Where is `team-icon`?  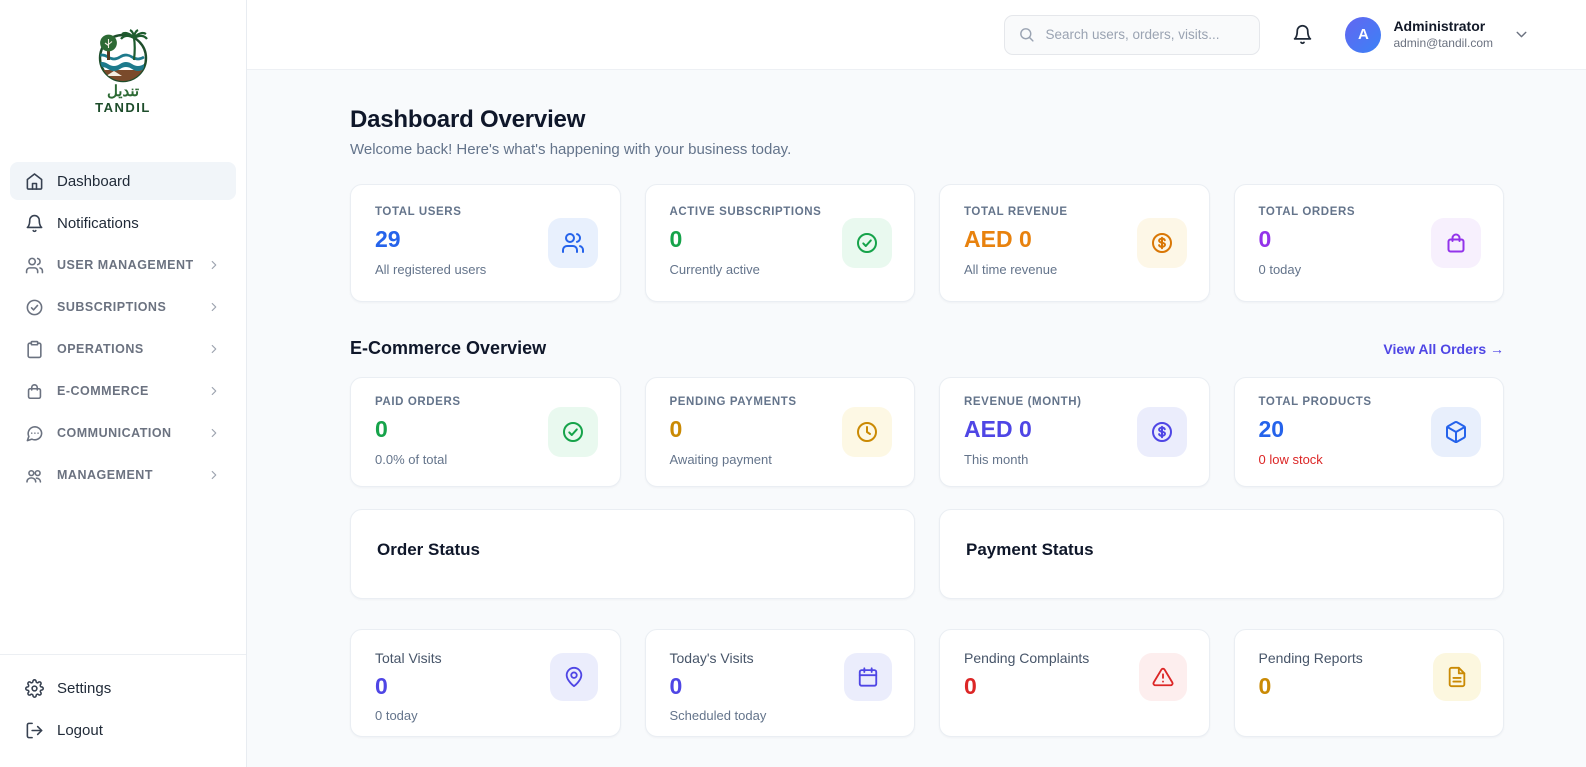
team-icon is located at coordinates (34, 475).